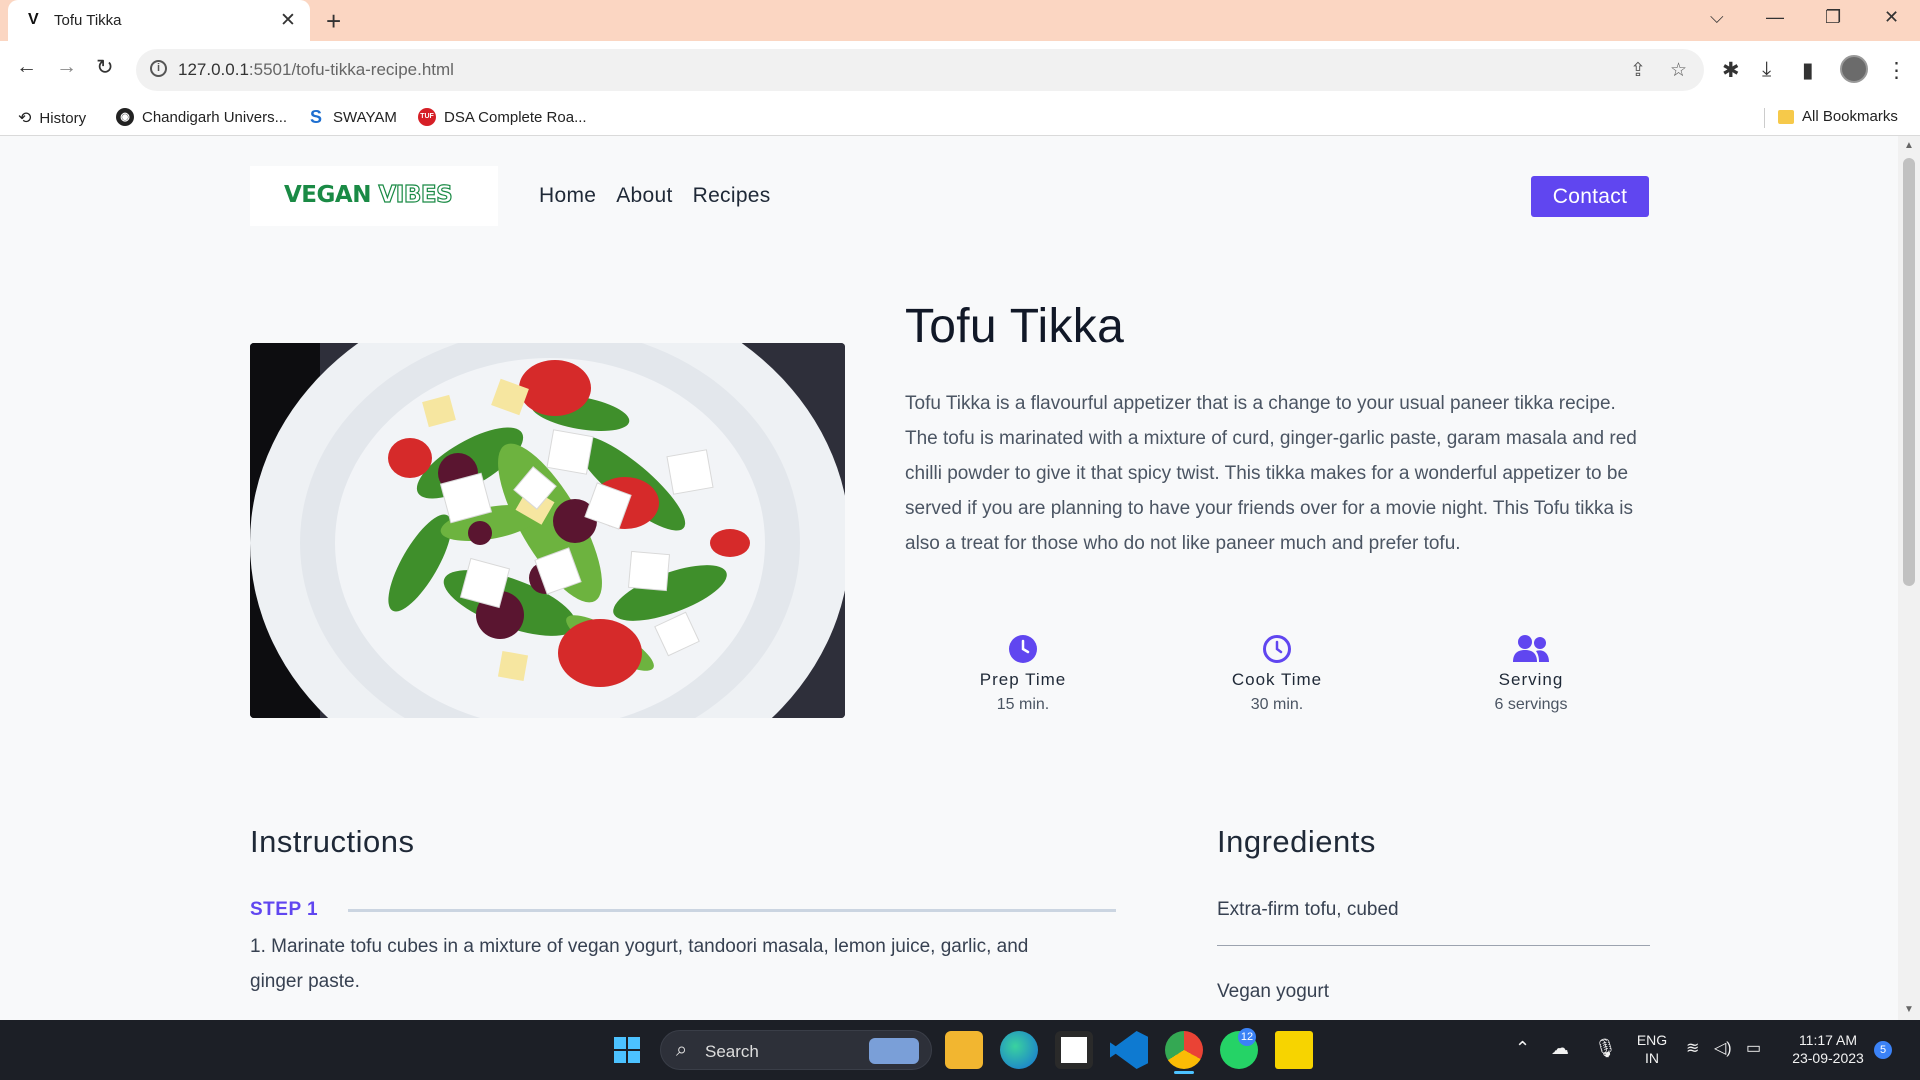 This screenshot has height=1080, width=1920. I want to click on all-bookmarks-label: All Bookmarks, so click(1850, 116).